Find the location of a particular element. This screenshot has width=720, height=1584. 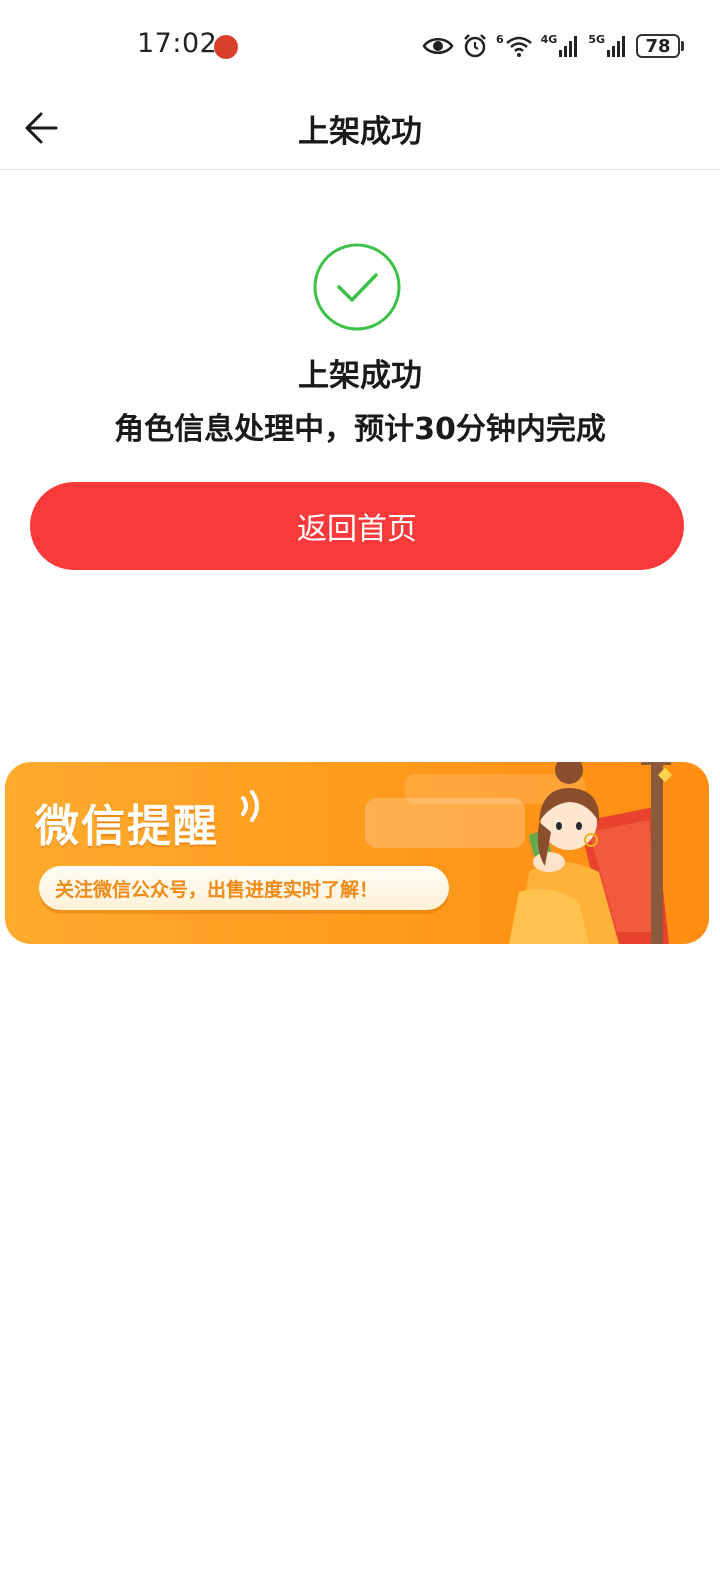

battery-cap is located at coordinates (682, 46).